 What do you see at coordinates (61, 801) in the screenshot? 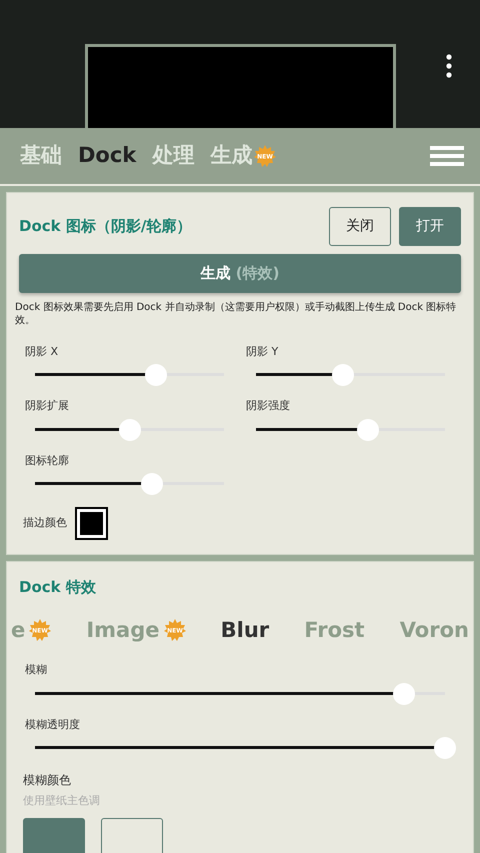
I see `hint-text: 使用壁纸主色调` at bounding box center [61, 801].